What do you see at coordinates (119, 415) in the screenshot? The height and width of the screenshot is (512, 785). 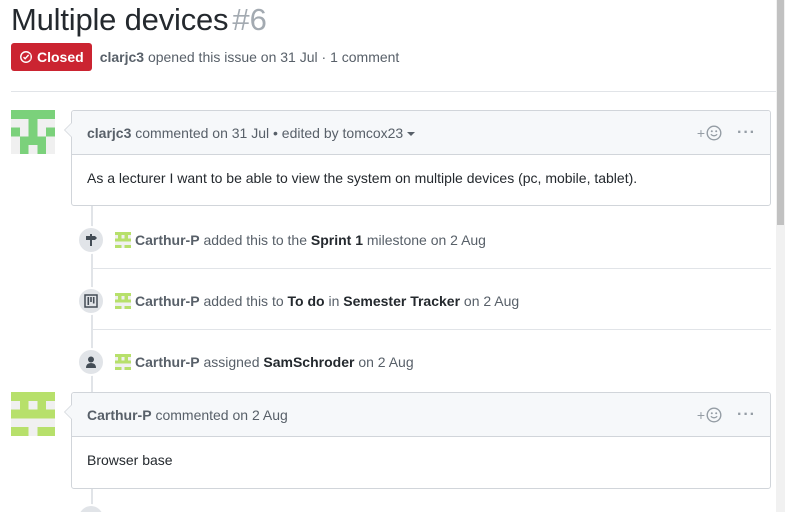 I see `comment-author-link: Carthur-P` at bounding box center [119, 415].